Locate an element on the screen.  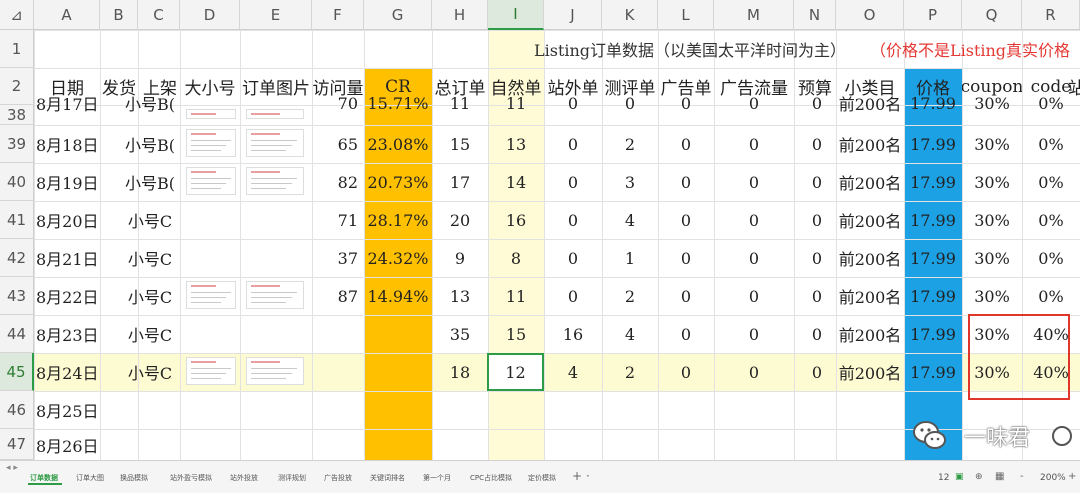
cell-total: 13 is located at coordinates (460, 296).